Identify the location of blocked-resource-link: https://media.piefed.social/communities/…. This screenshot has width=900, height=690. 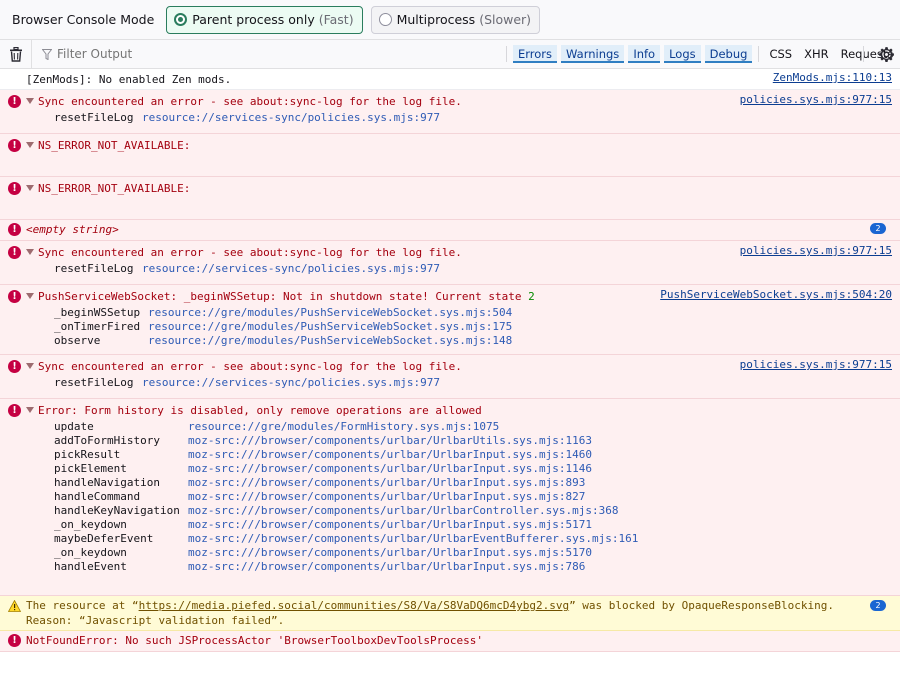
(354, 605).